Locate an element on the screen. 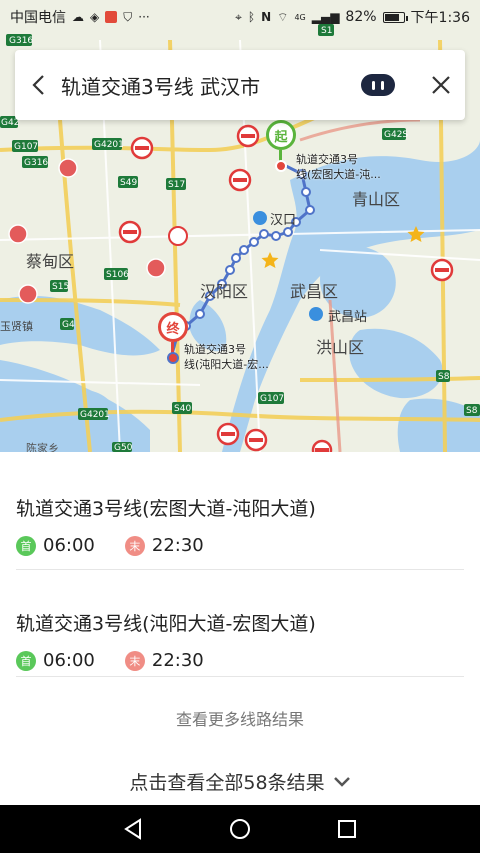  battery-percent: 82% is located at coordinates (361, 17).